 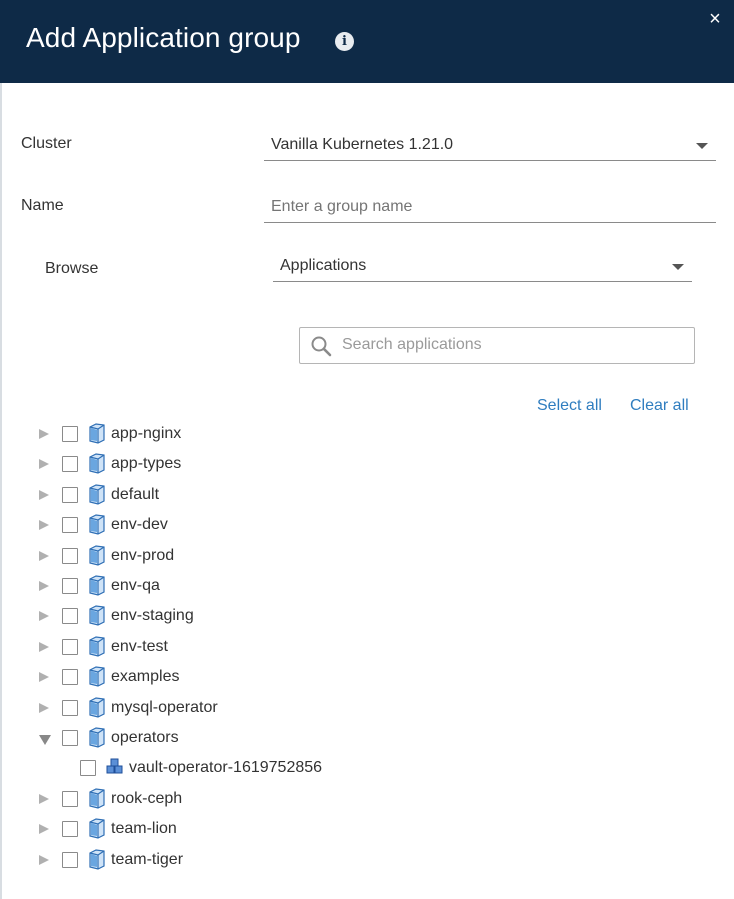 What do you see at coordinates (147, 859) in the screenshot?
I see `tree-item-label: team-tiger` at bounding box center [147, 859].